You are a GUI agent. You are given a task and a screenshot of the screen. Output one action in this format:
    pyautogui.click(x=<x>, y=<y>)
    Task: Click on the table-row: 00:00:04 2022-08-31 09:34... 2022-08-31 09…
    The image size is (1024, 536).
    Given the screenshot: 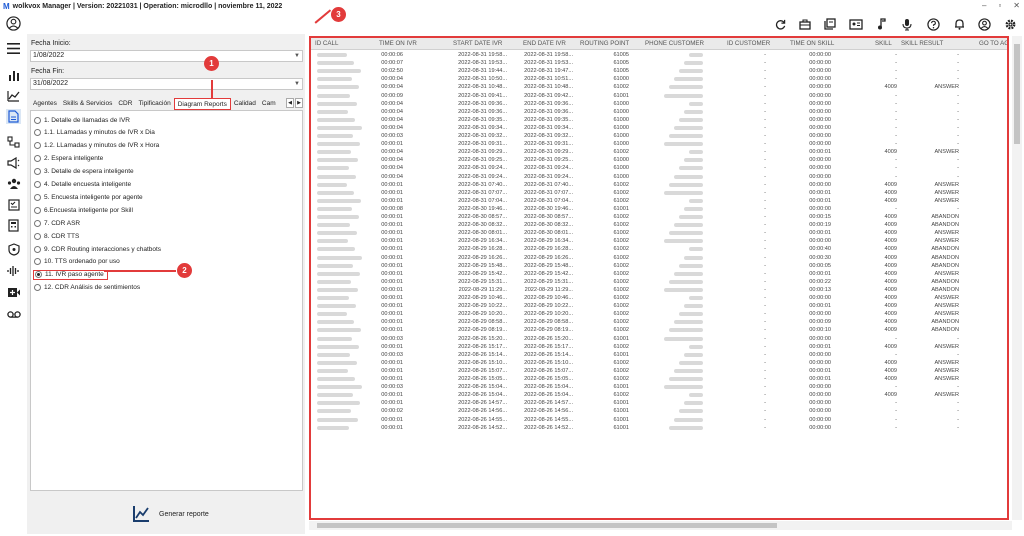 What is the action you would take?
    pyautogui.click(x=659, y=128)
    